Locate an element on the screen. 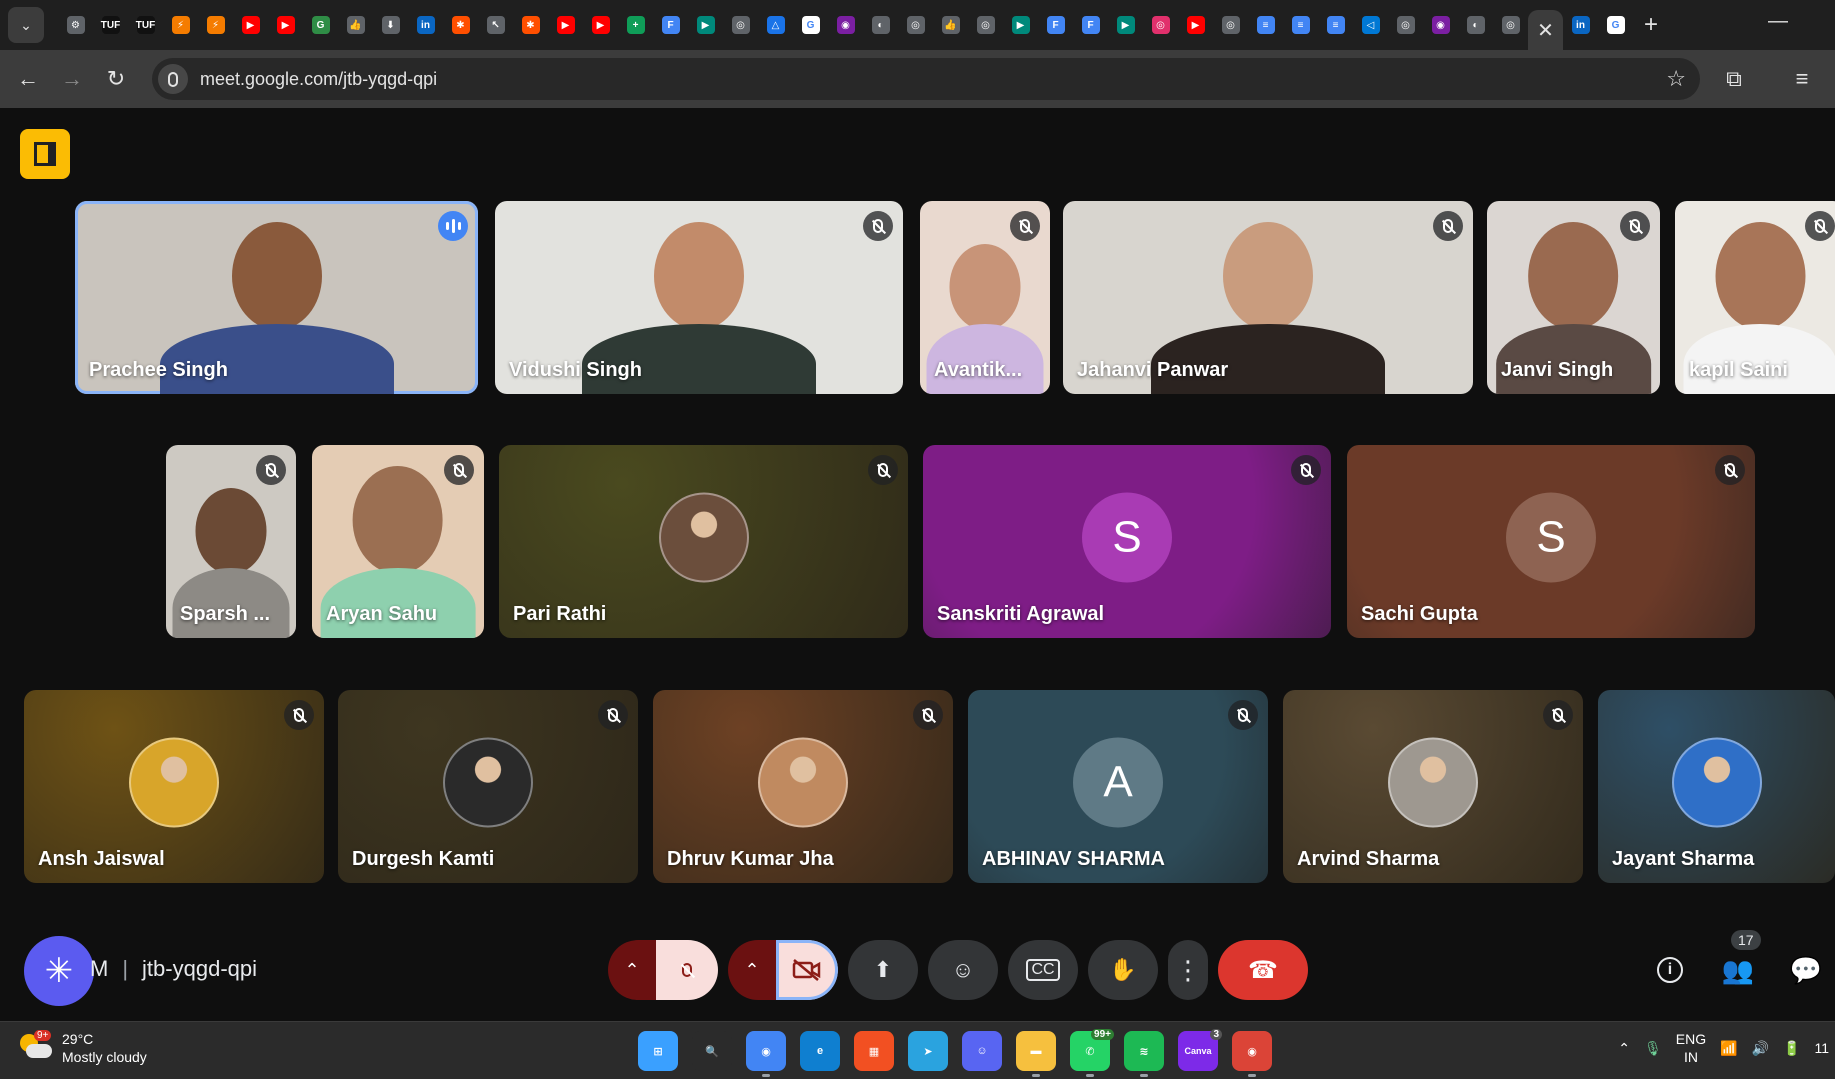  search-icon: 🔍 is located at coordinates (712, 1051).